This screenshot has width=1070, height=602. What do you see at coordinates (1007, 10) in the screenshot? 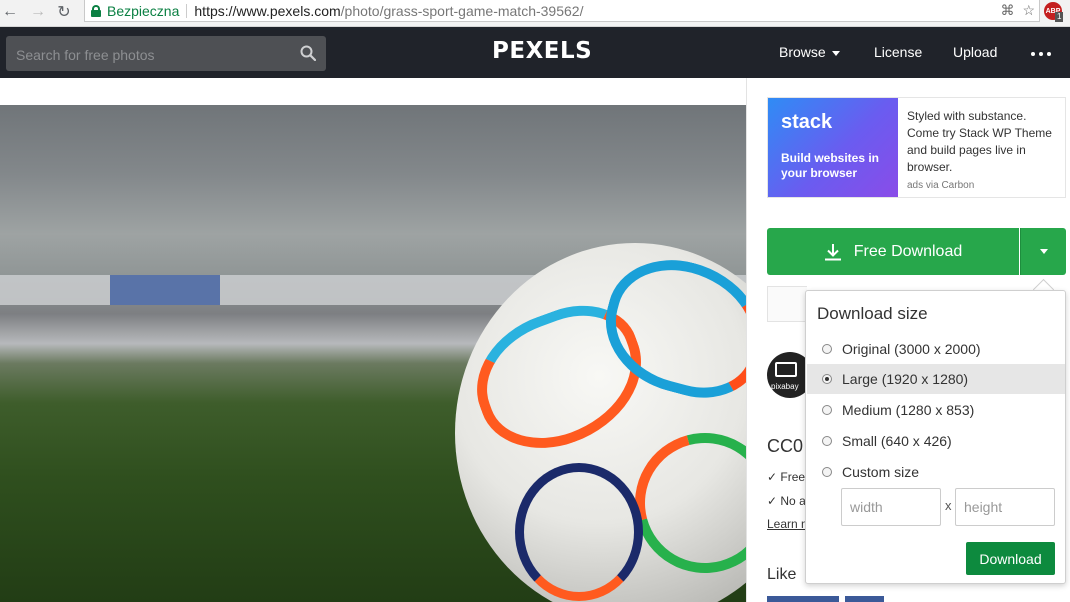
I see `translate-icon: ⌘` at bounding box center [1007, 10].